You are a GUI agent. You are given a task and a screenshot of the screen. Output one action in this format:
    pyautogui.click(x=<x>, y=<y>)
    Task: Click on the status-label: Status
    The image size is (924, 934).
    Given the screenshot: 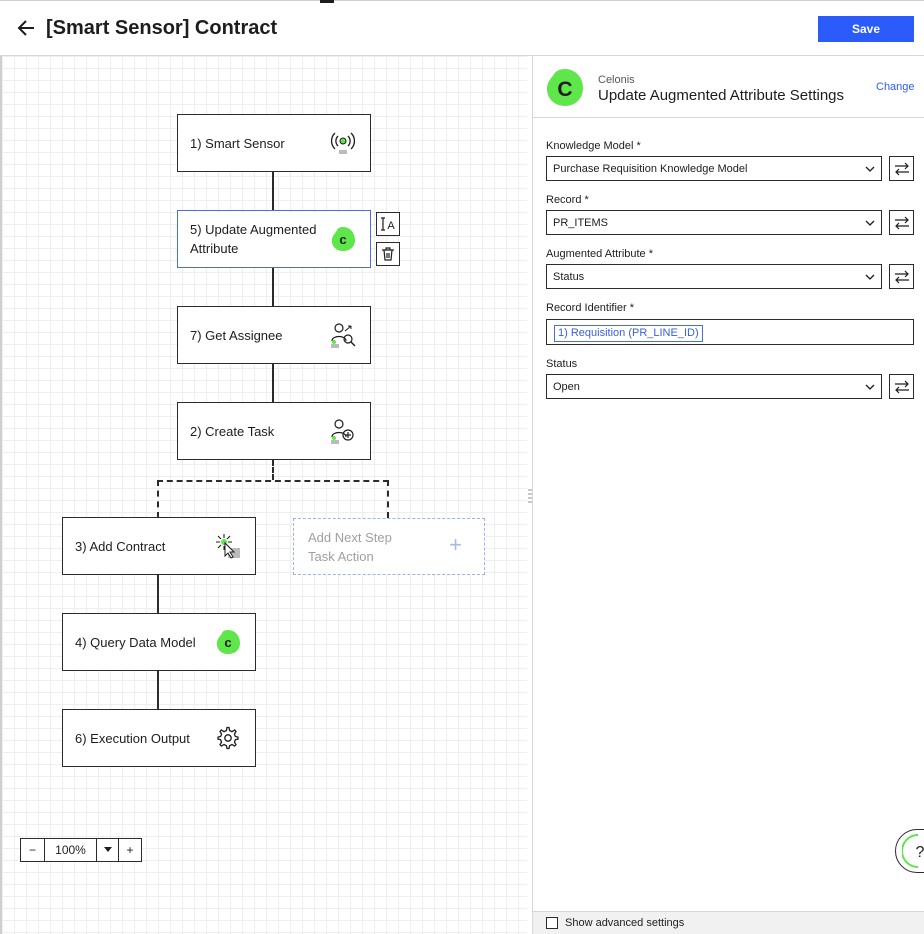 What is the action you would take?
    pyautogui.click(x=562, y=364)
    